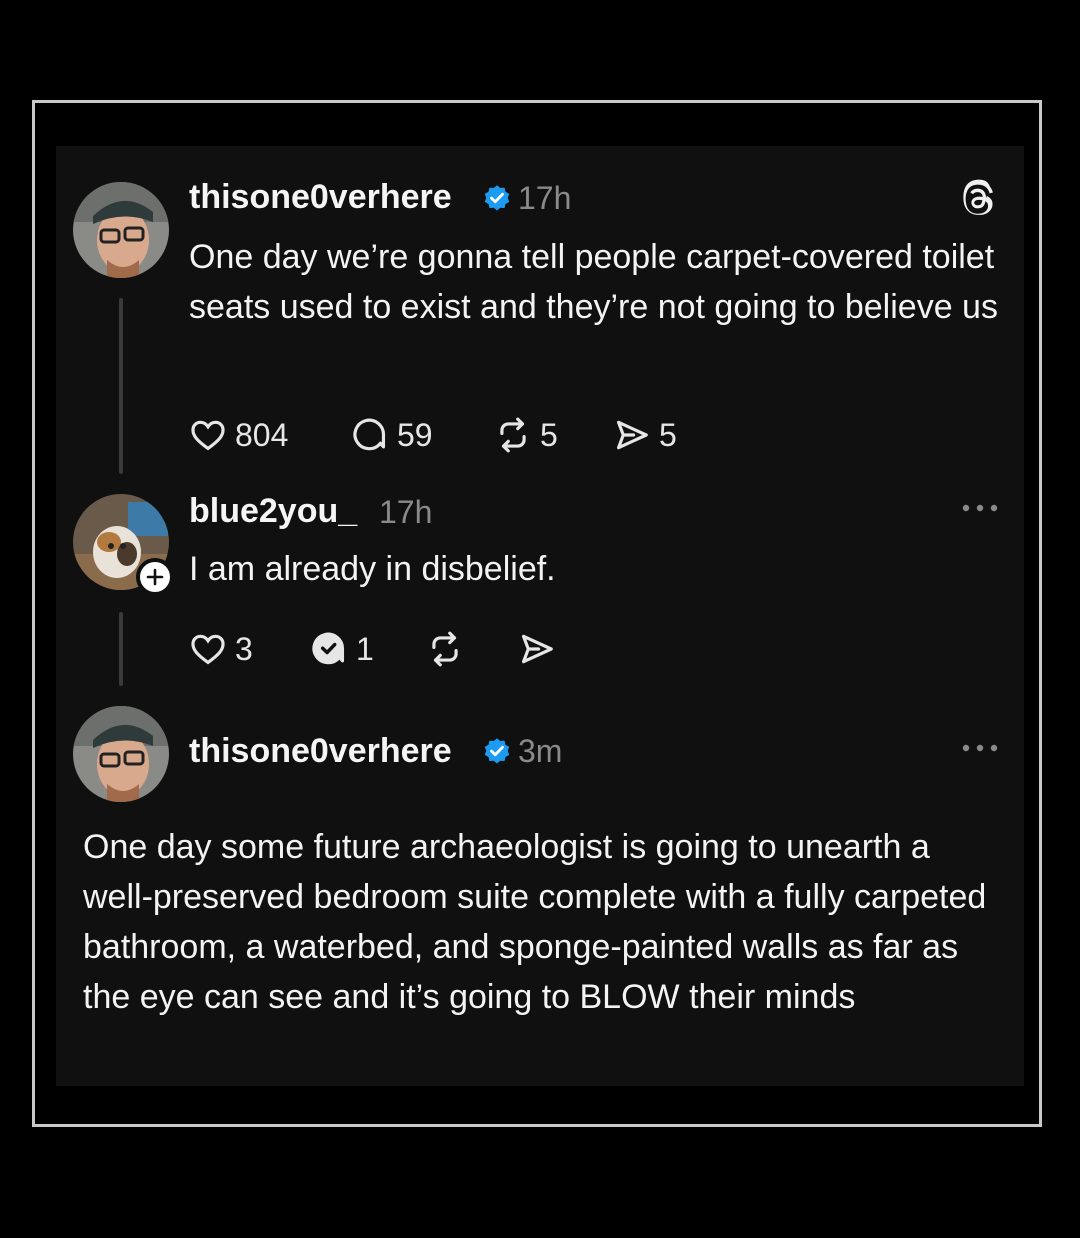 Image resolution: width=1080 pixels, height=1238 pixels. I want to click on comment-icon, so click(369, 434).